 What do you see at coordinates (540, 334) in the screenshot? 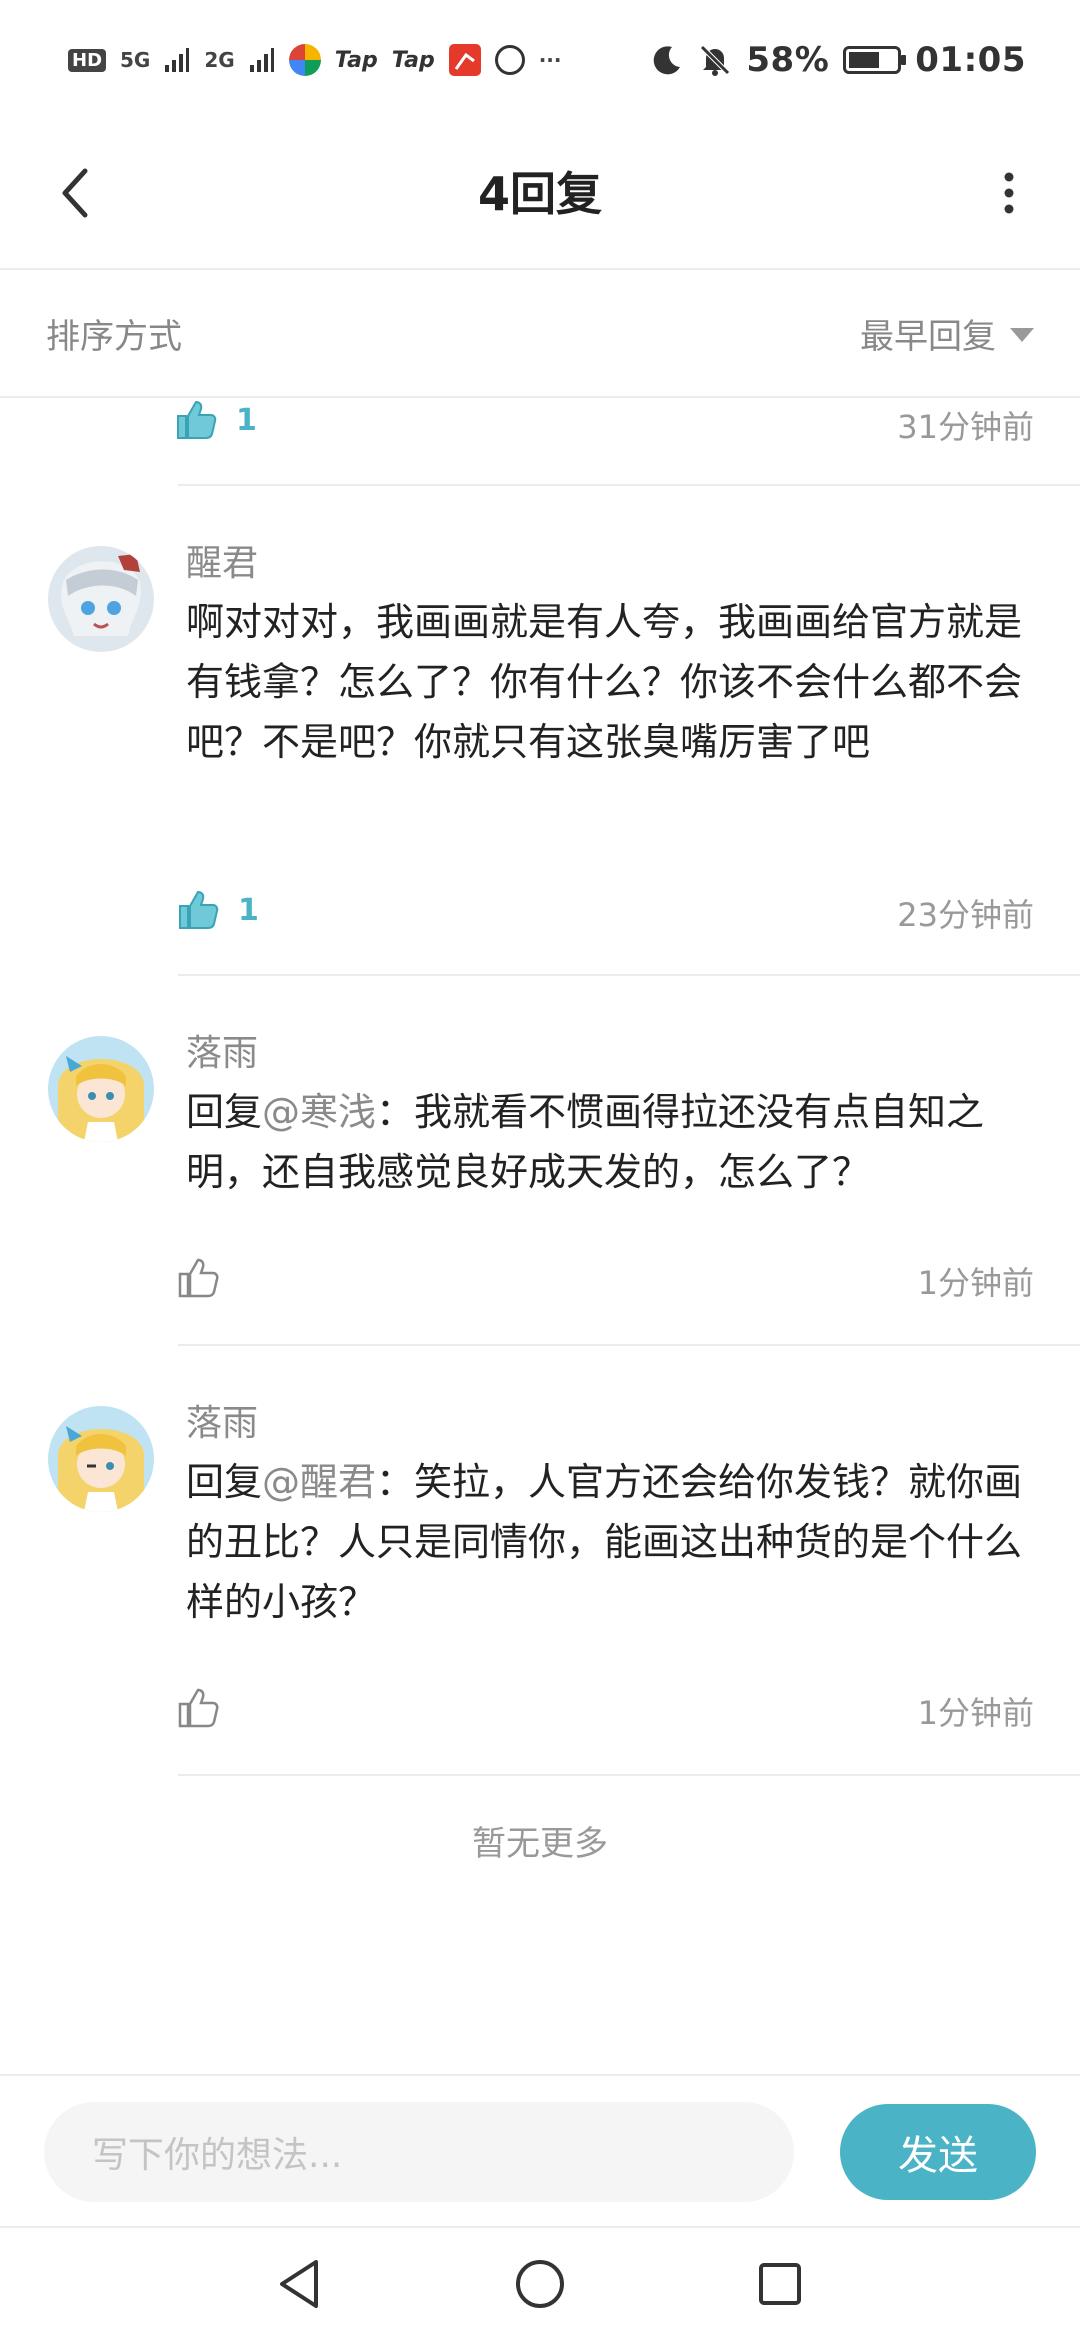
I see `sort-bar: 排序方式 最早回复` at bounding box center [540, 334].